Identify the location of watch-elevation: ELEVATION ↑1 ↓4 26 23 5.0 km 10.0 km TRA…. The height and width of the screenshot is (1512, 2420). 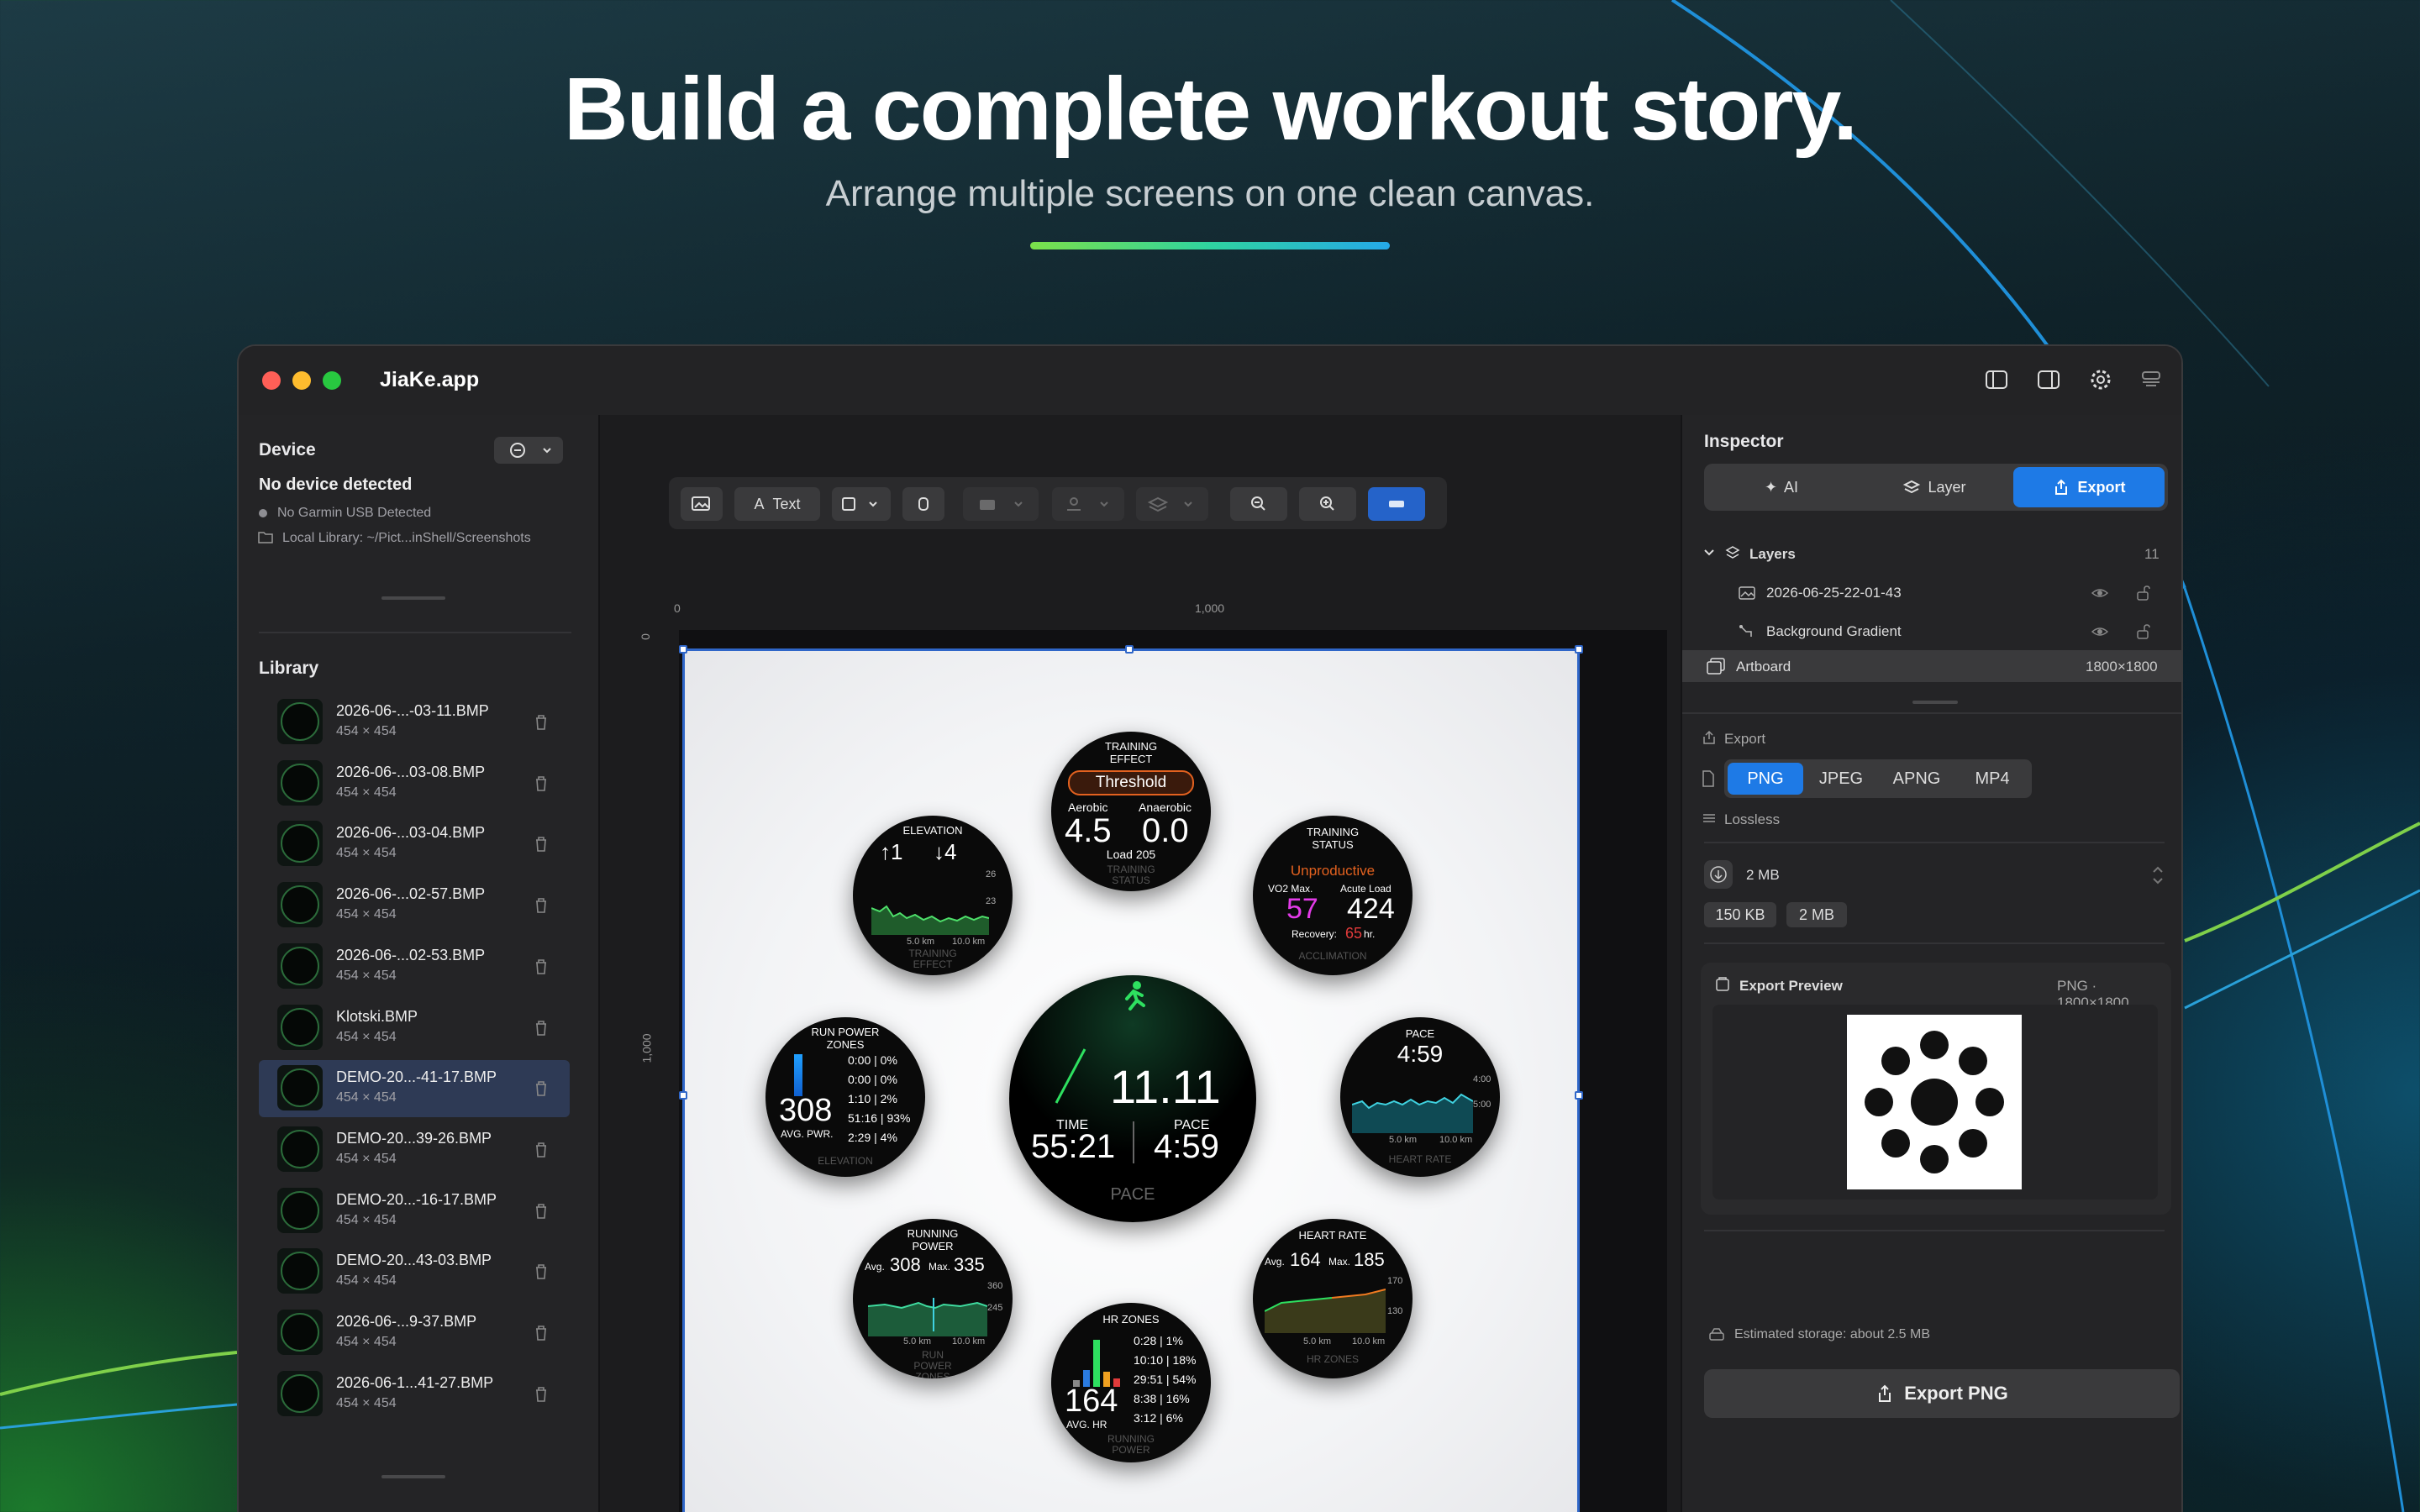
(933, 895).